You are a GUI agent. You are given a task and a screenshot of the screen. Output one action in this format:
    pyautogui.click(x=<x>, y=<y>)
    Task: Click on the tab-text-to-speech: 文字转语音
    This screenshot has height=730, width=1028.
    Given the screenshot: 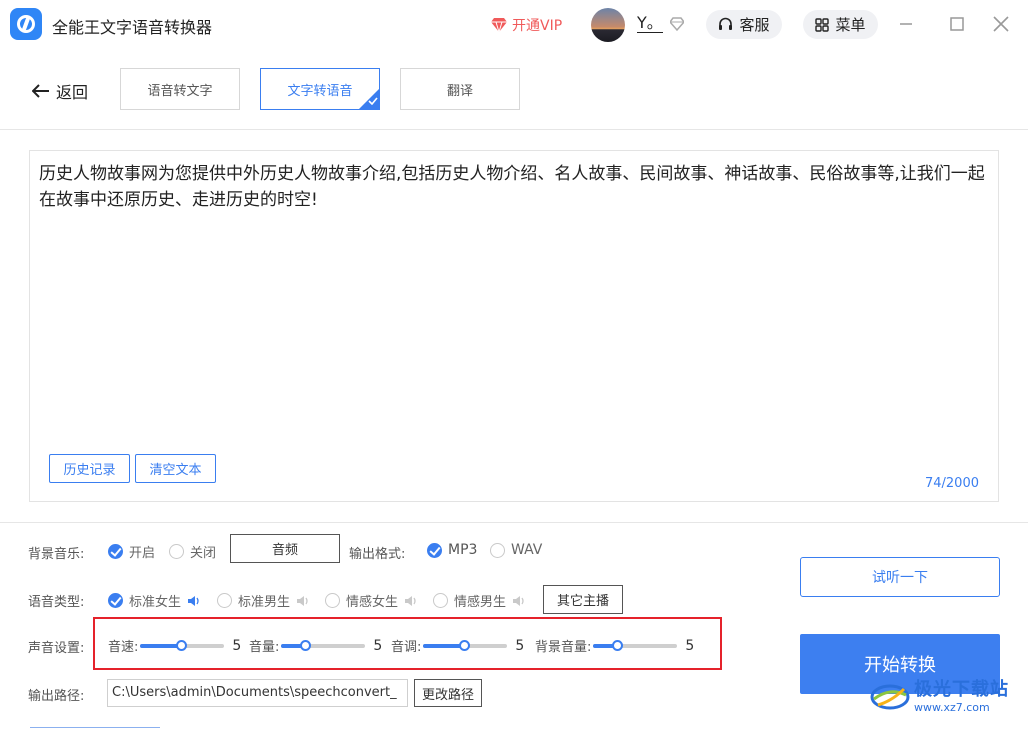 What is the action you would take?
    pyautogui.click(x=320, y=89)
    